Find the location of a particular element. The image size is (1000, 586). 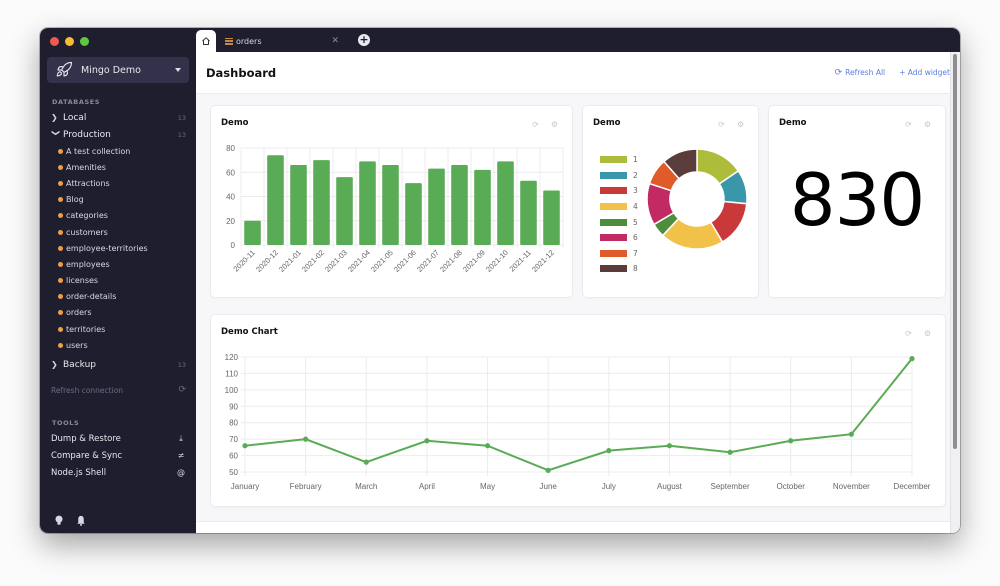

collection-item: employees is located at coordinates (118, 264).